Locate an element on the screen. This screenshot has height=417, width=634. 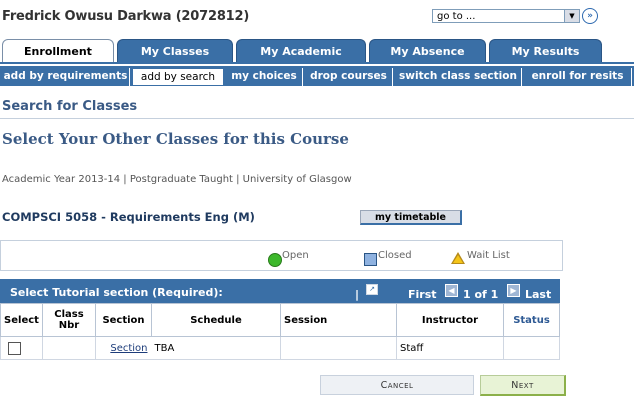
subtab-label: add by search is located at coordinates (178, 77).